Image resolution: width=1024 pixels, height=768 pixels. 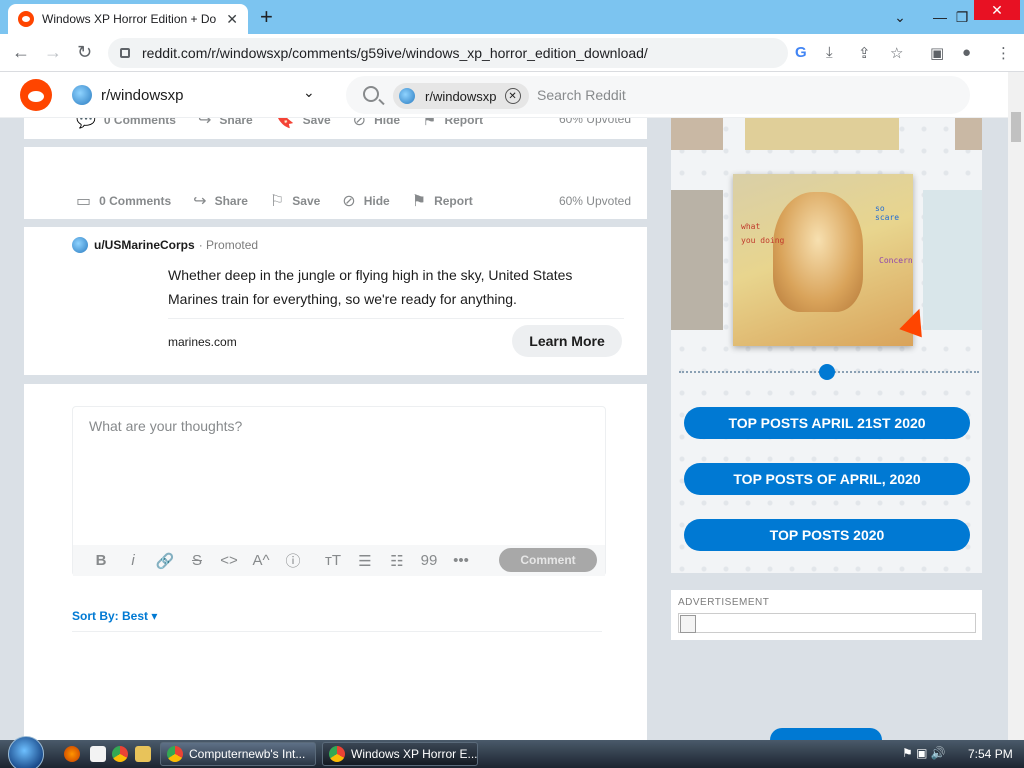 What do you see at coordinates (293, 560) in the screenshot?
I see `spoiler-icon: ⓘ` at bounding box center [293, 560].